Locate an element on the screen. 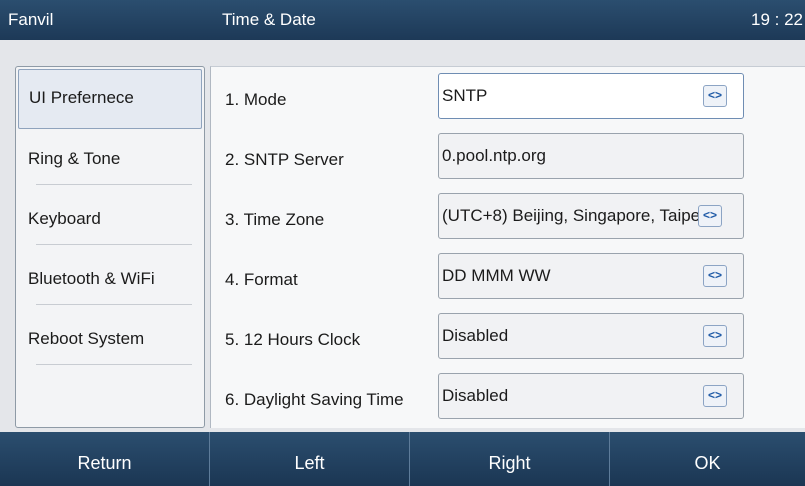 The image size is (805, 486). right-button: Right is located at coordinates (509, 459).